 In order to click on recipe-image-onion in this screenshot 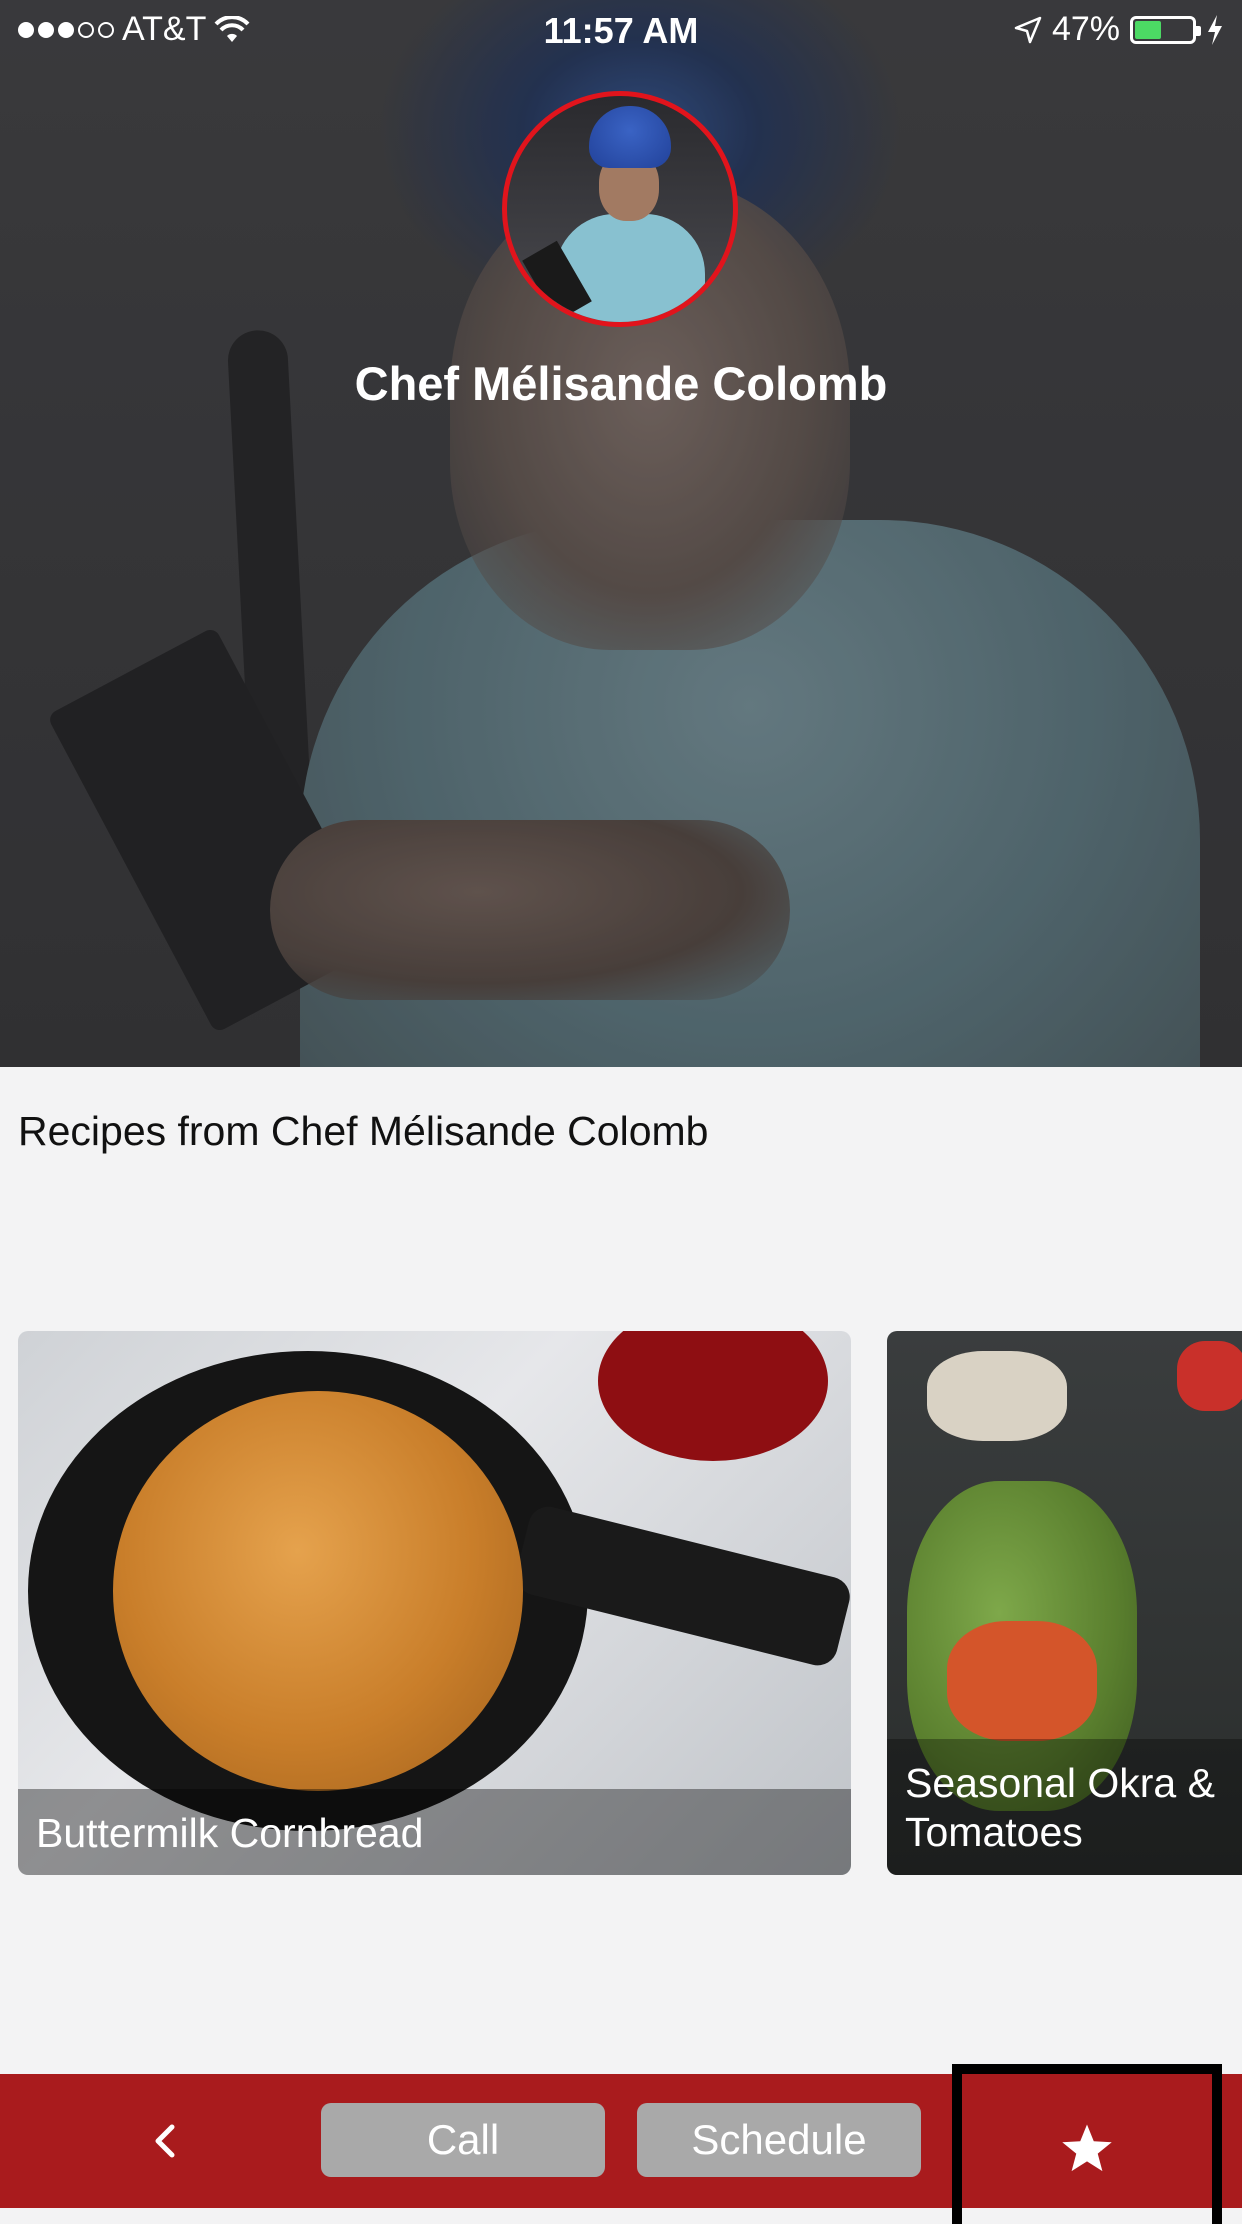, I will do `click(997, 1396)`.